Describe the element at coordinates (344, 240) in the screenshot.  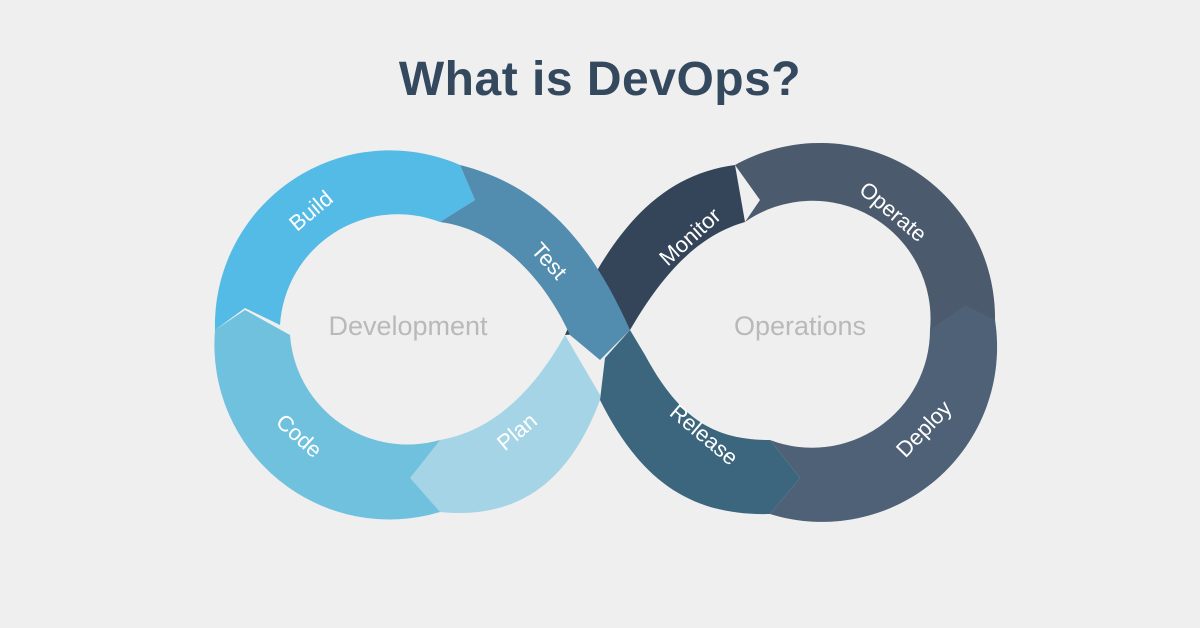
I see `build-segment` at that location.